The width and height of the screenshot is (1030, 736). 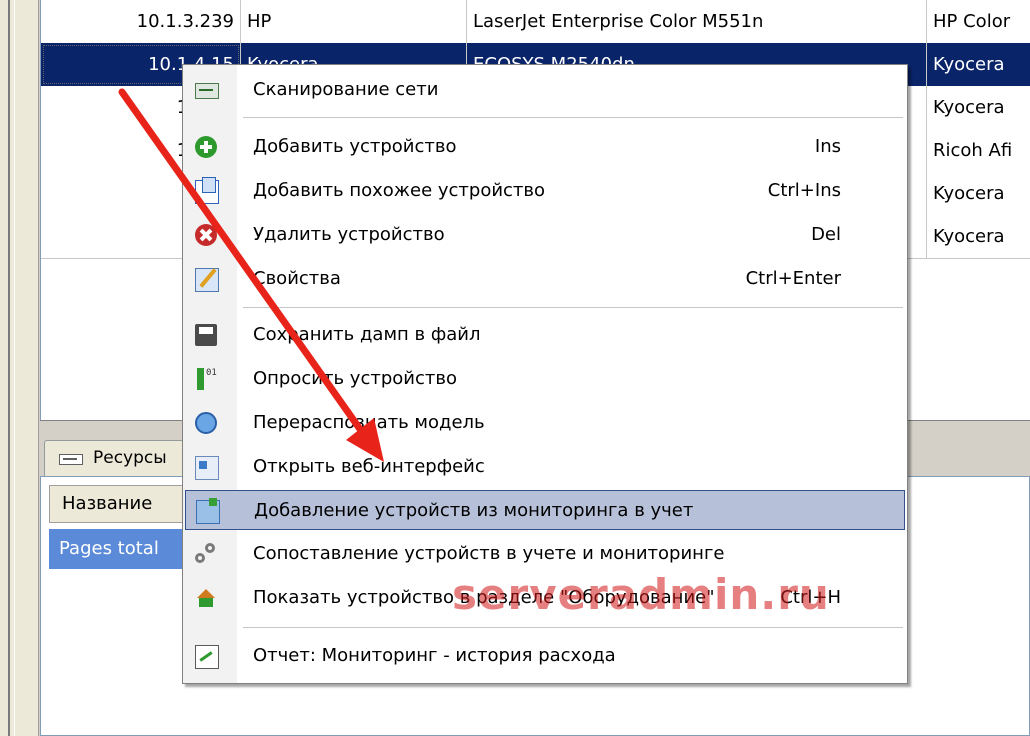 I want to click on annotation-arrow, so click(x=251, y=275).